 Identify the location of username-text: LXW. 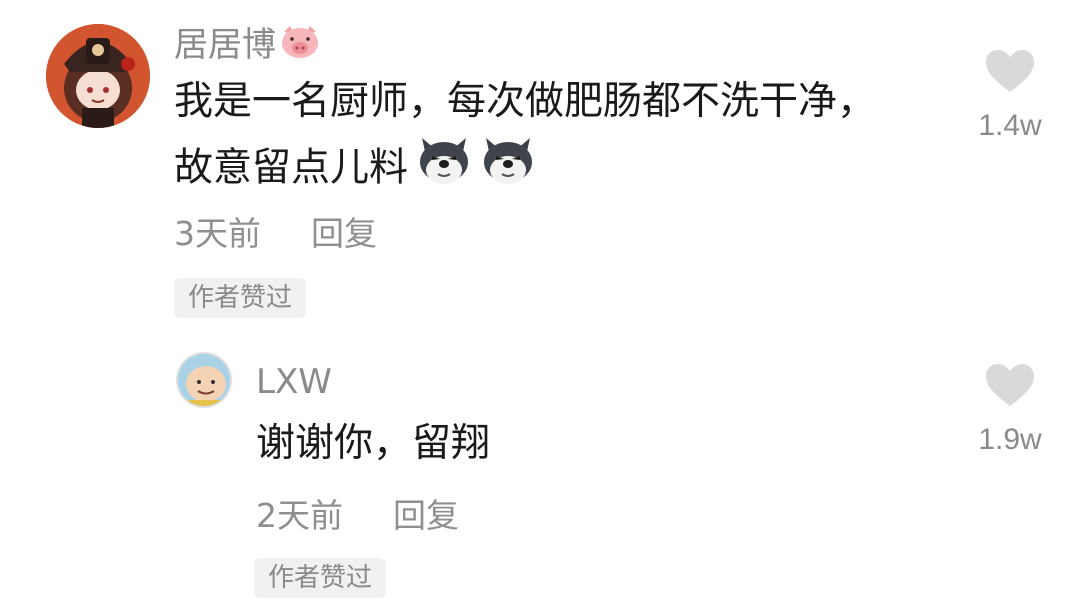
(294, 382).